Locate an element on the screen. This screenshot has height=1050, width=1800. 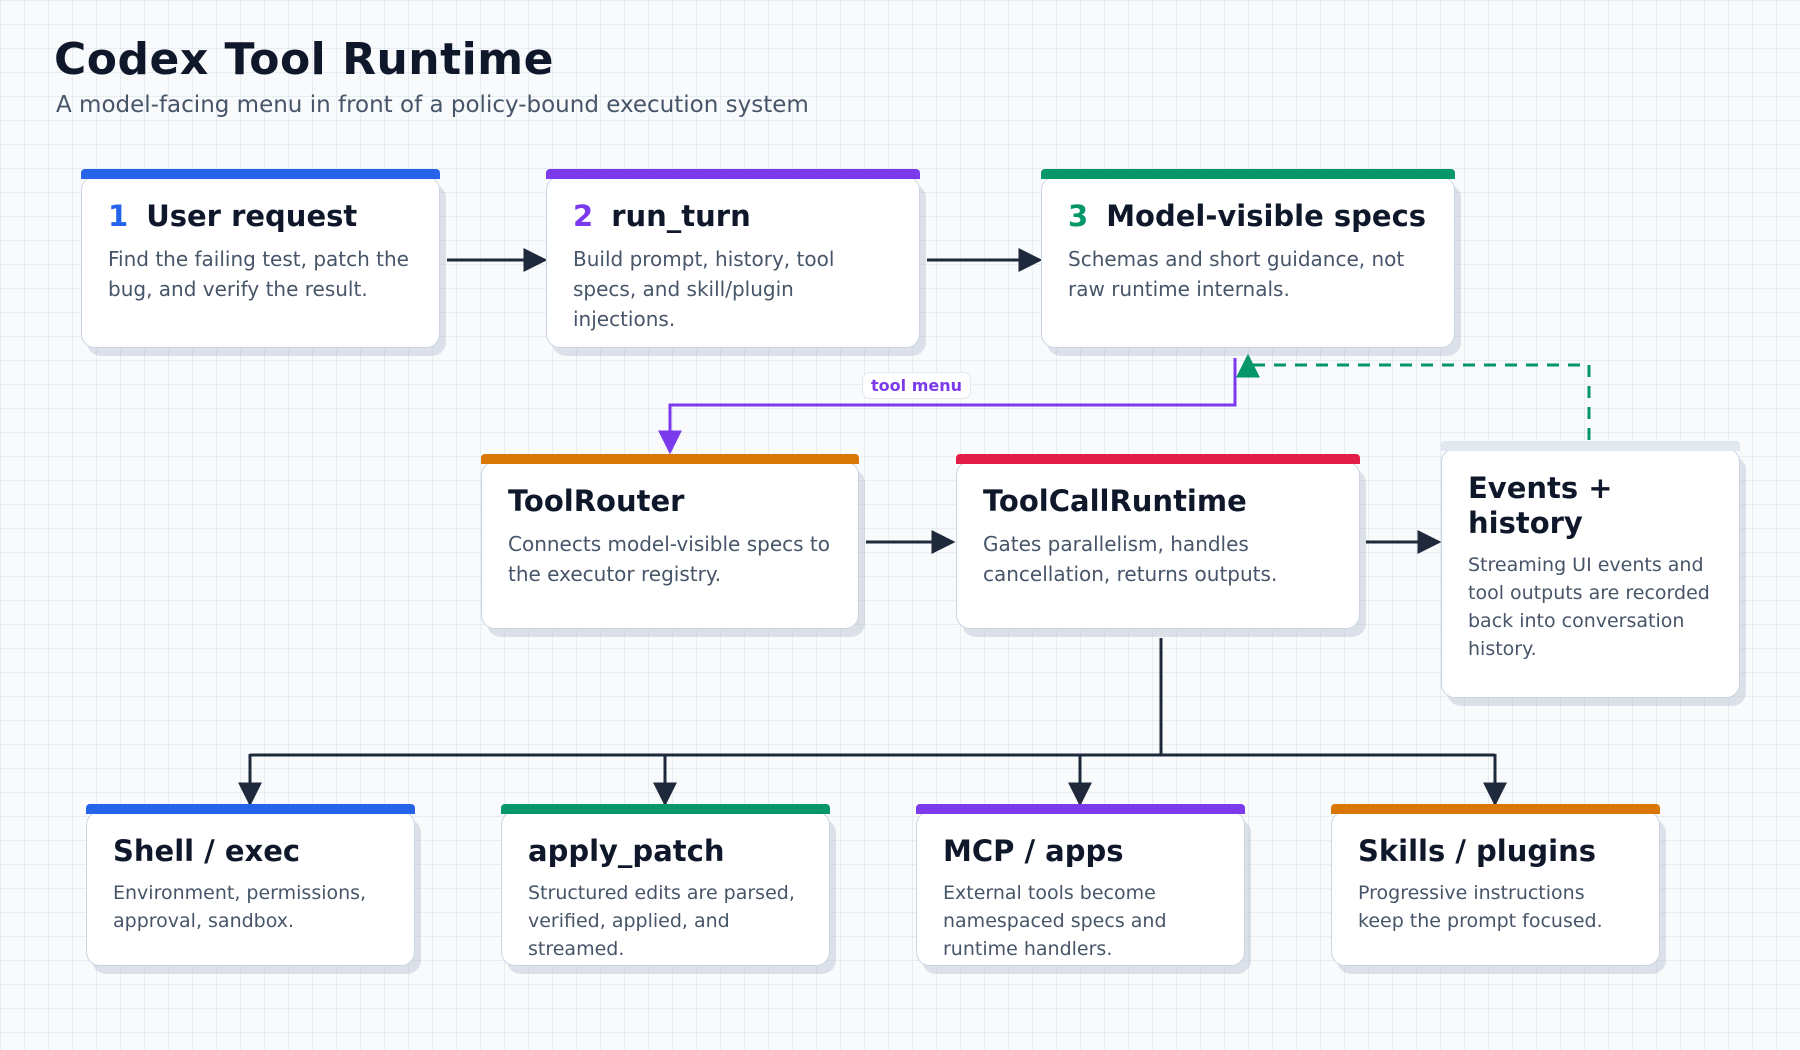
node-title-text: User request is located at coordinates (252, 216).